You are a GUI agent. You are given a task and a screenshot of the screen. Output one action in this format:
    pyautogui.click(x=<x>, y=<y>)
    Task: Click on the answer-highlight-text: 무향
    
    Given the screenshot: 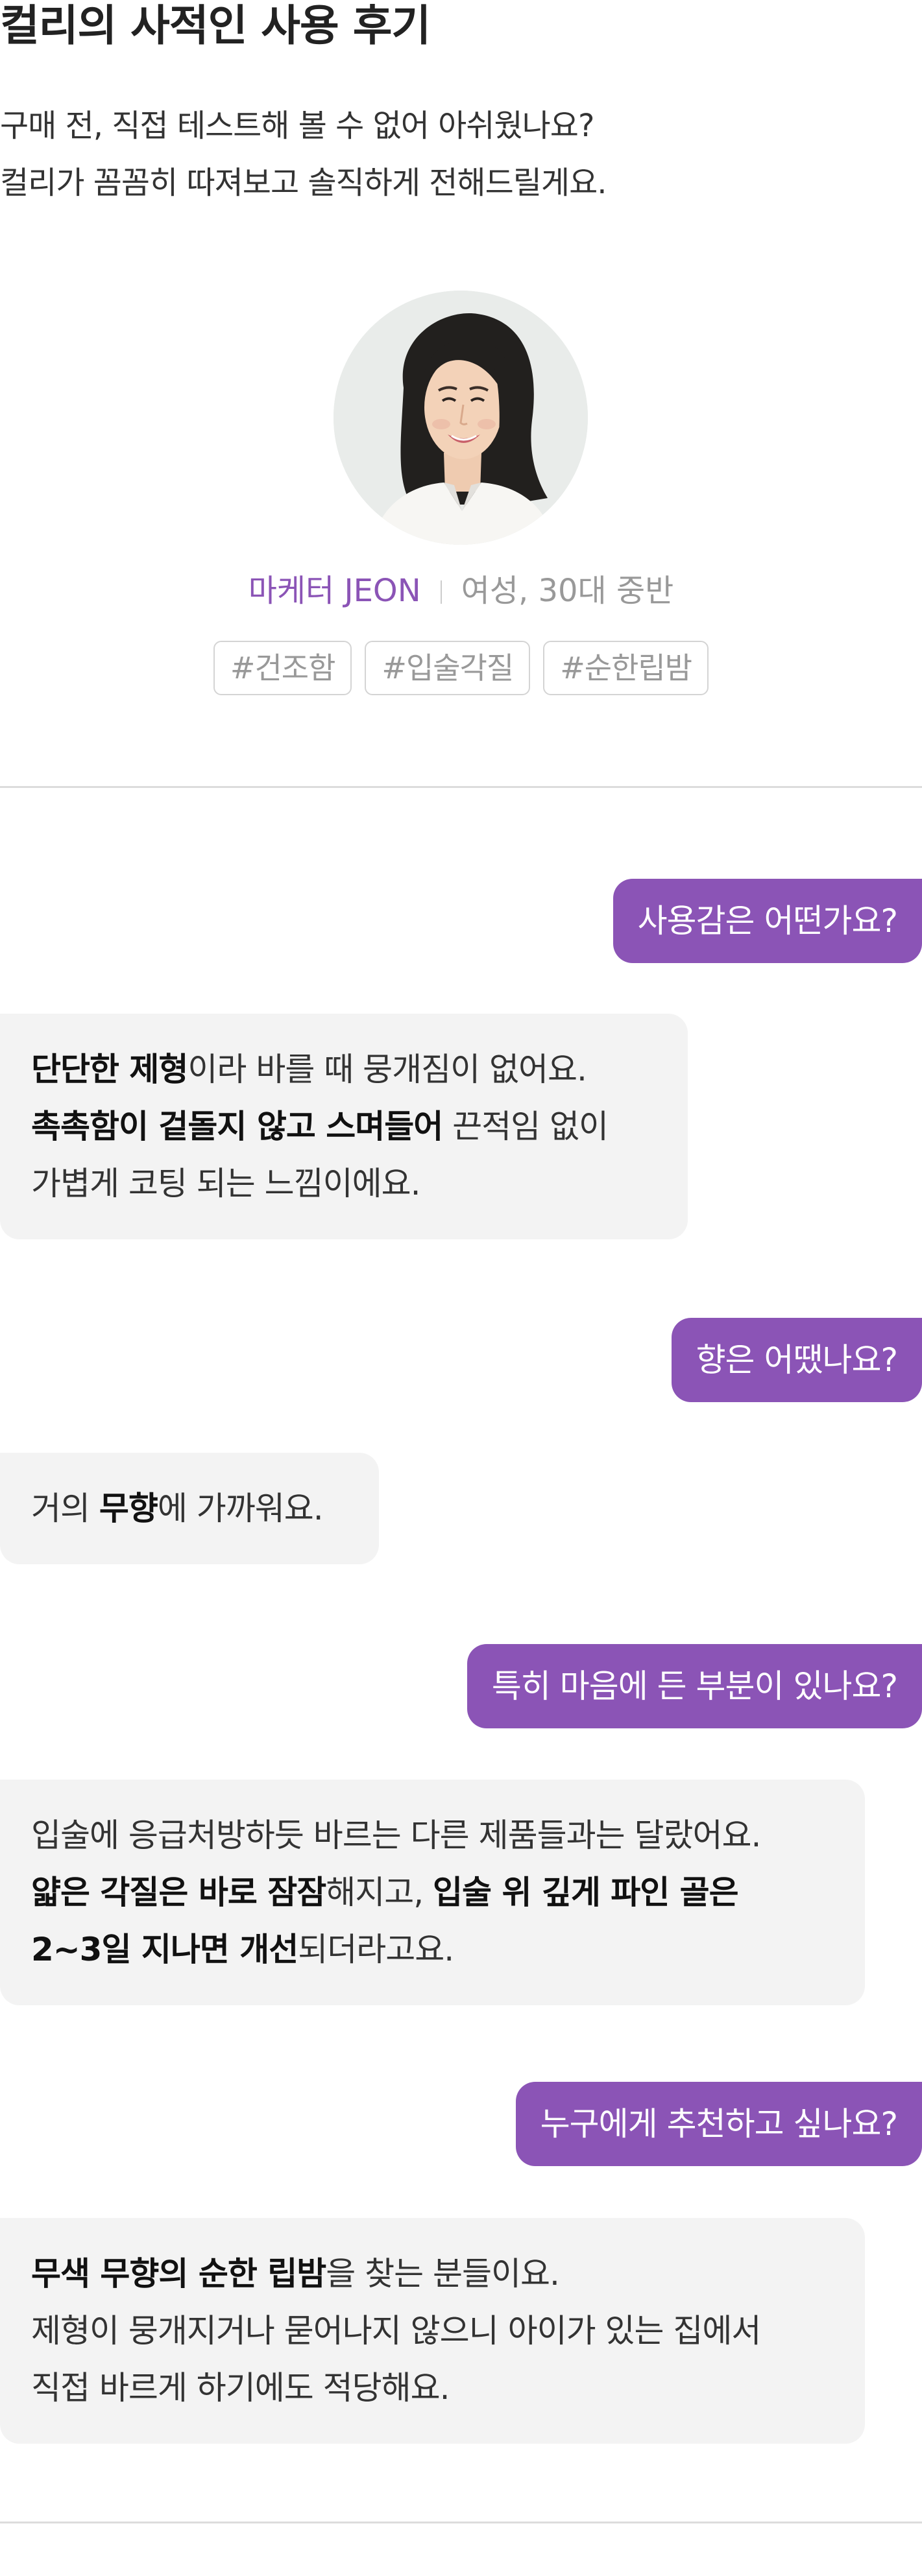 What is the action you would take?
    pyautogui.click(x=128, y=1509)
    